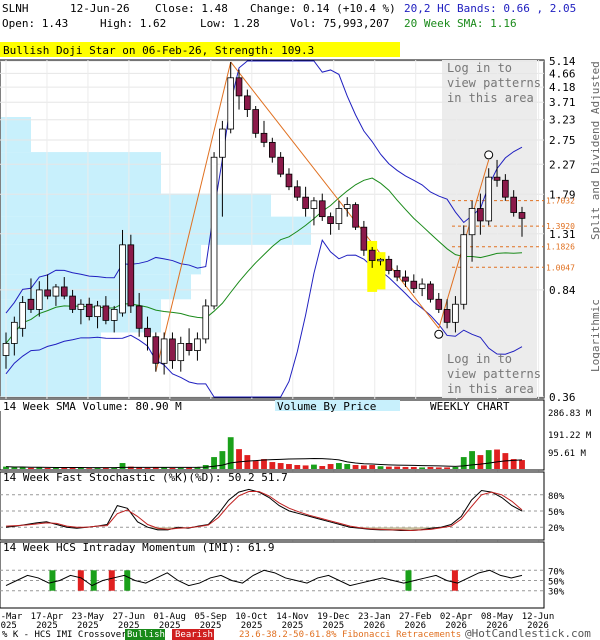  I want to click on login-text-bottom-1: Log in to, so click(479, 359).